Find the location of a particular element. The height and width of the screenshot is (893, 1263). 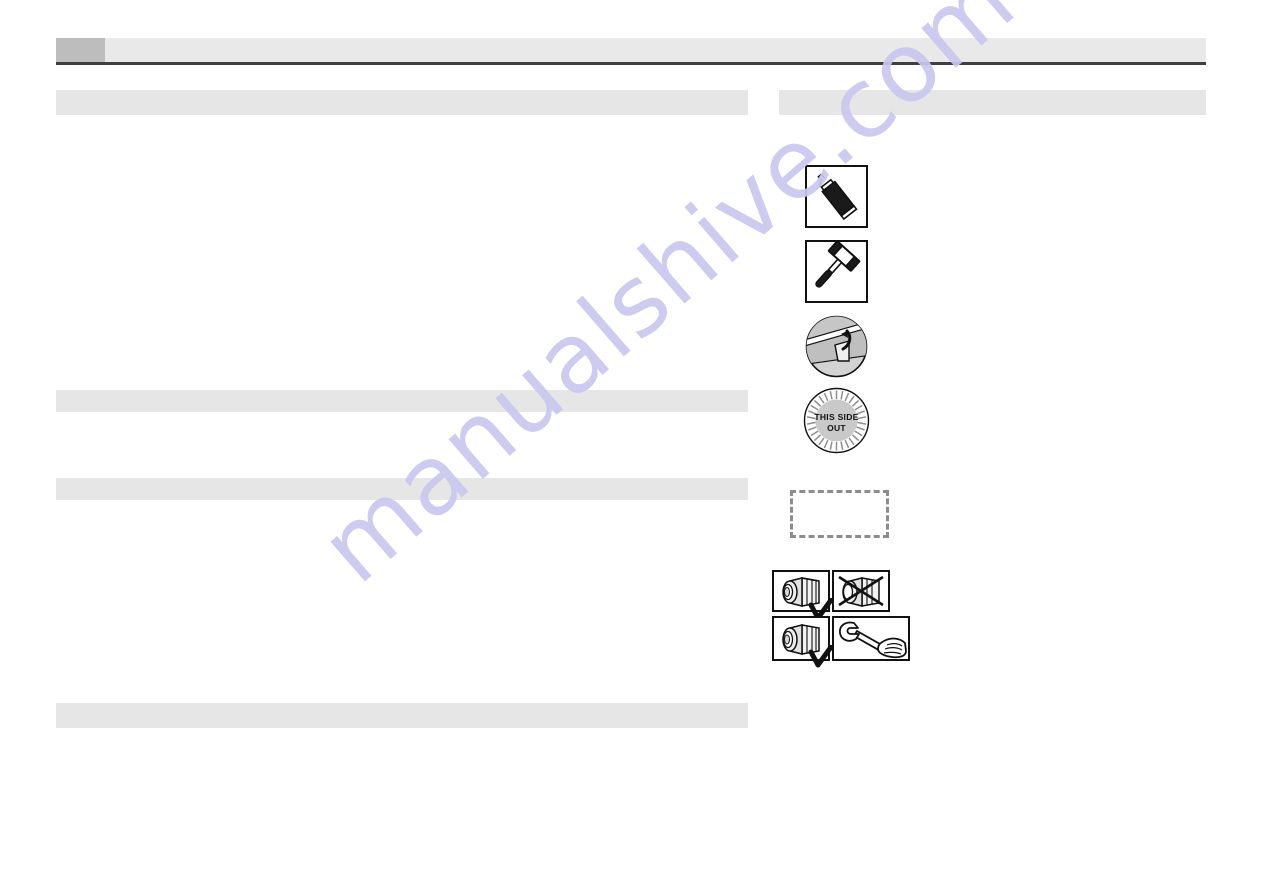

header-rule is located at coordinates (631, 63).